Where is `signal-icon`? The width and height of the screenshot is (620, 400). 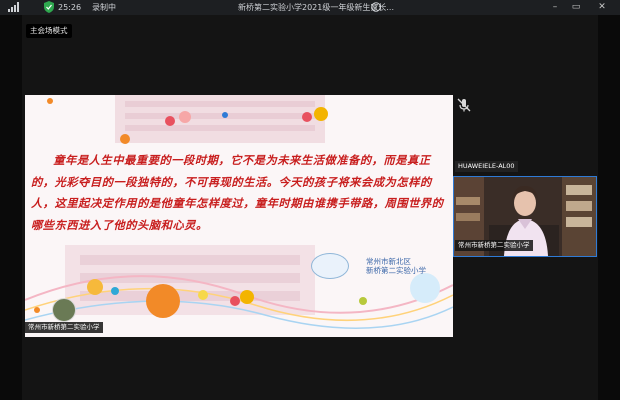 signal-icon is located at coordinates (14, 8).